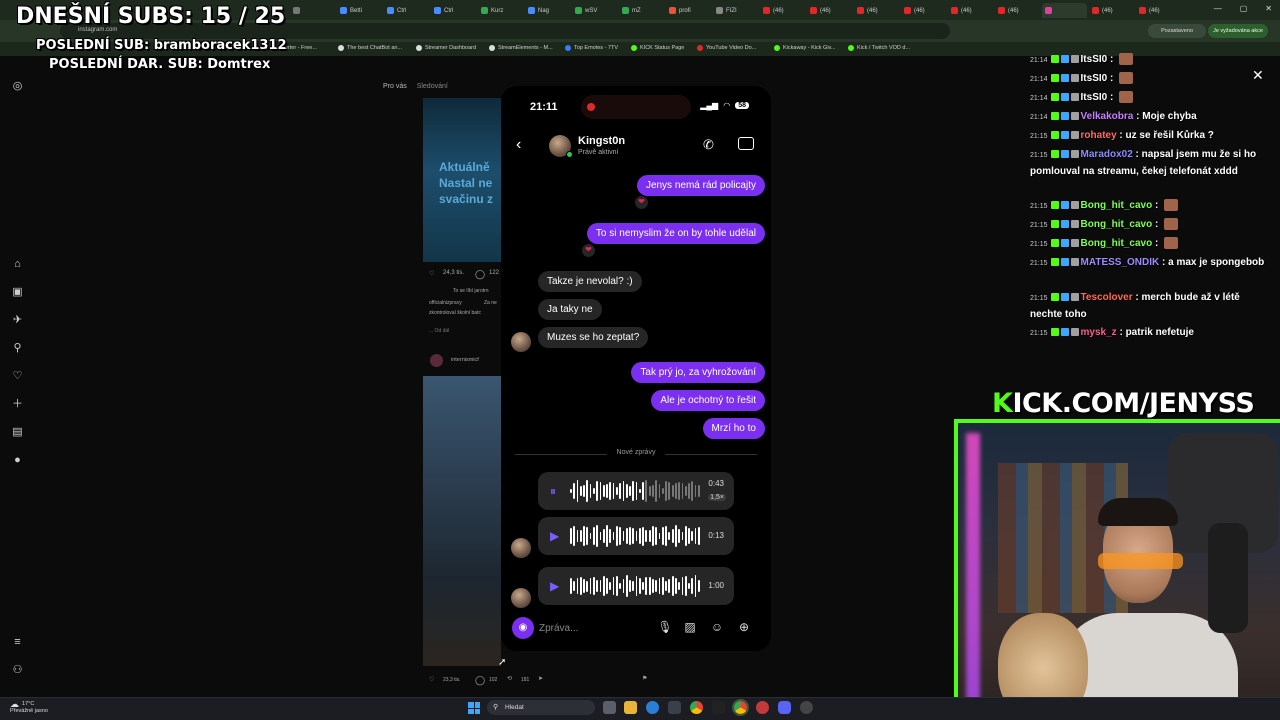  Describe the element at coordinates (696, 707) in the screenshot. I see `chrome-icon` at that location.